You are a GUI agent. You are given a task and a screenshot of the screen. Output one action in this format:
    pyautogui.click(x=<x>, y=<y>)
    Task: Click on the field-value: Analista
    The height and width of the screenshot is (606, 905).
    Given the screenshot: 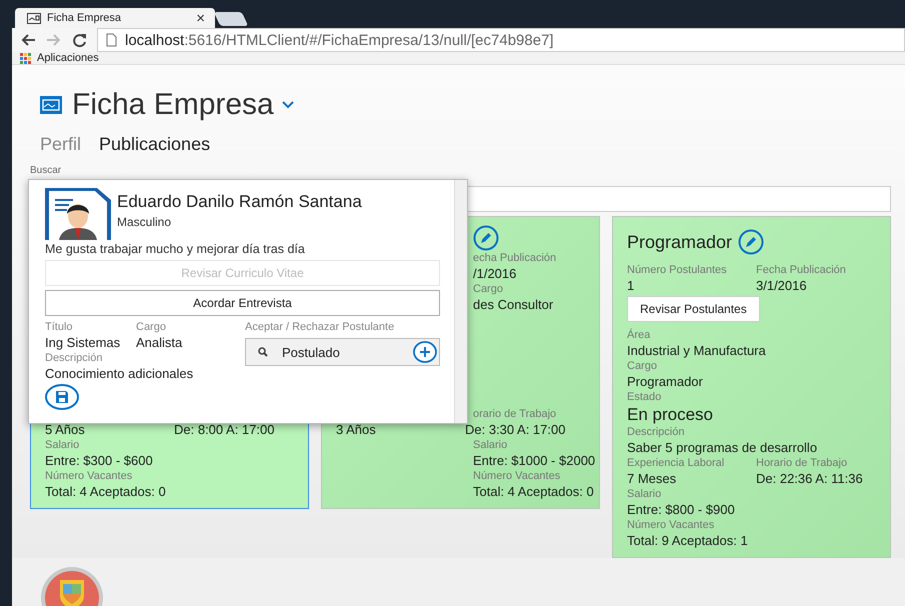 What is the action you would take?
    pyautogui.click(x=160, y=343)
    